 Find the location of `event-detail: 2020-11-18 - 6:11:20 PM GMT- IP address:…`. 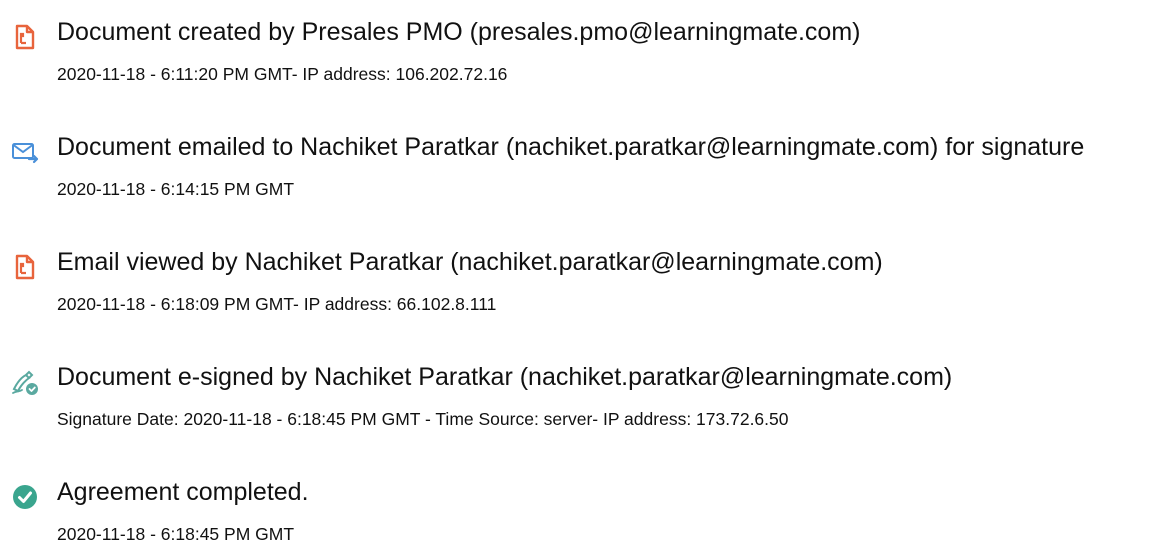

event-detail: 2020-11-18 - 6:11:20 PM GMT- IP address:… is located at coordinates (282, 74).